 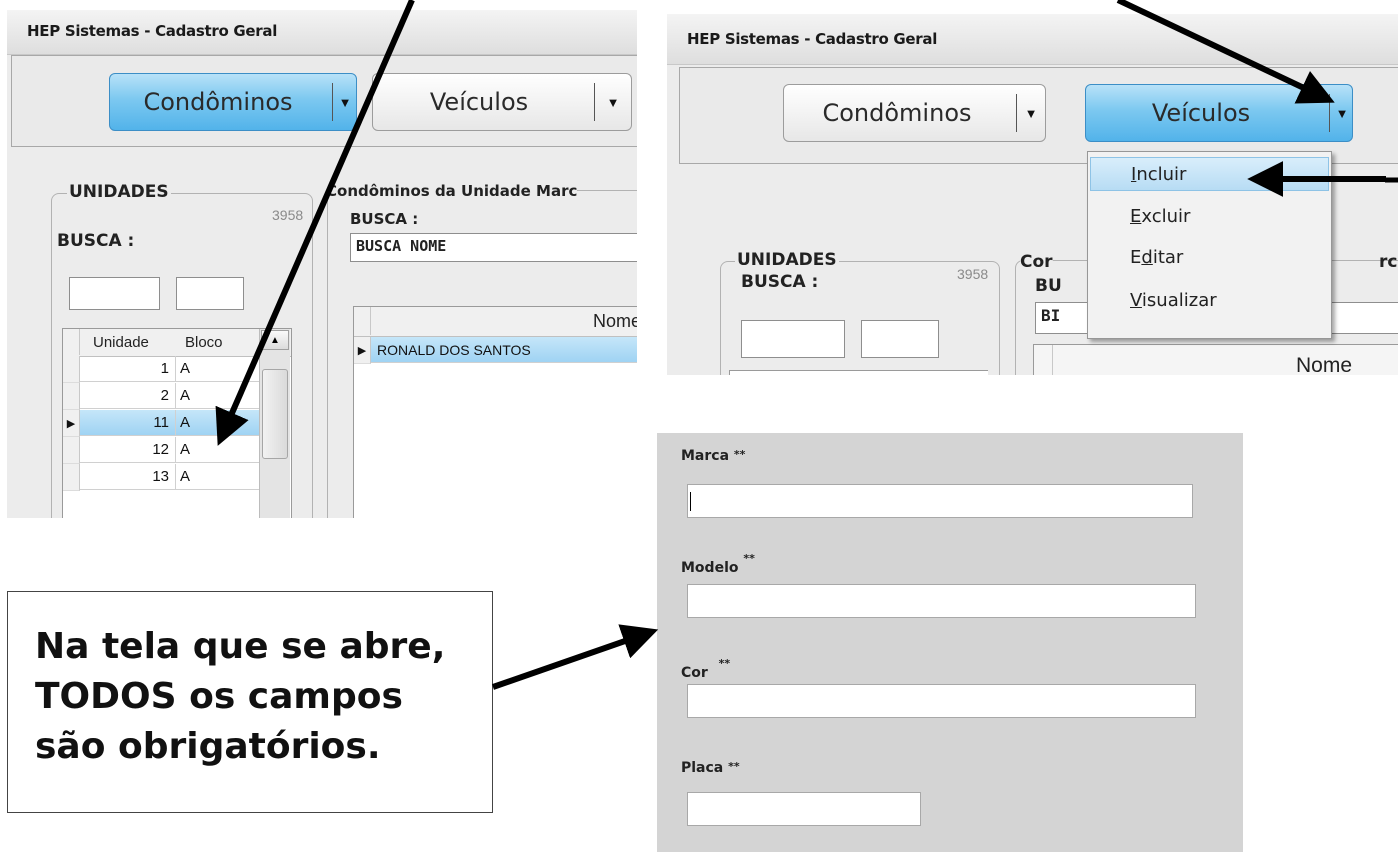 I want to click on marca-field, so click(x=940, y=501).